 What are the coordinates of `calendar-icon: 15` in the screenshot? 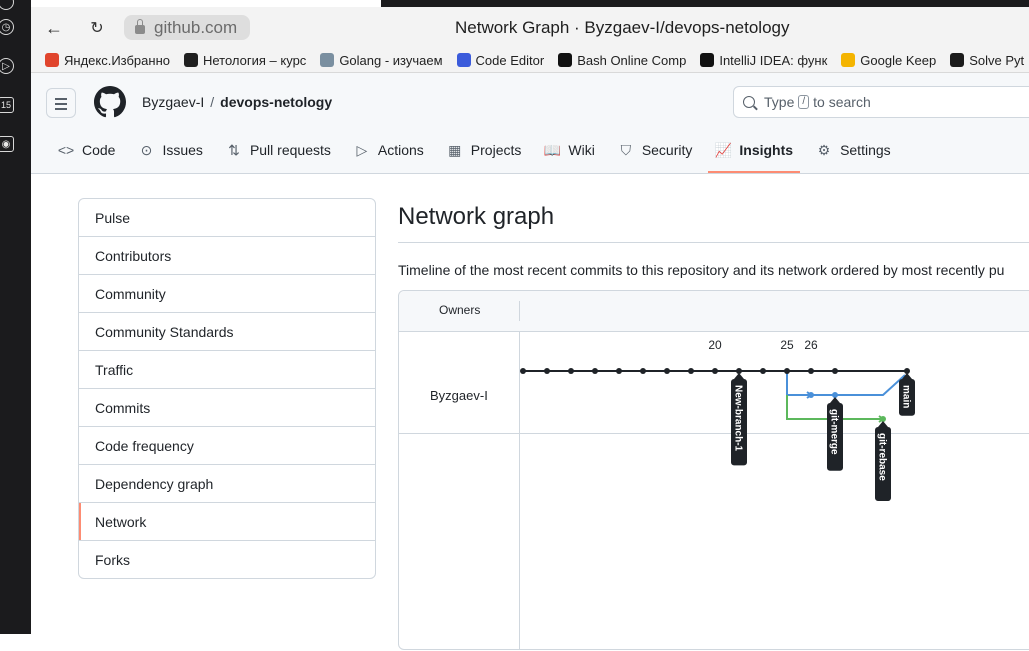 It's located at (7, 105).